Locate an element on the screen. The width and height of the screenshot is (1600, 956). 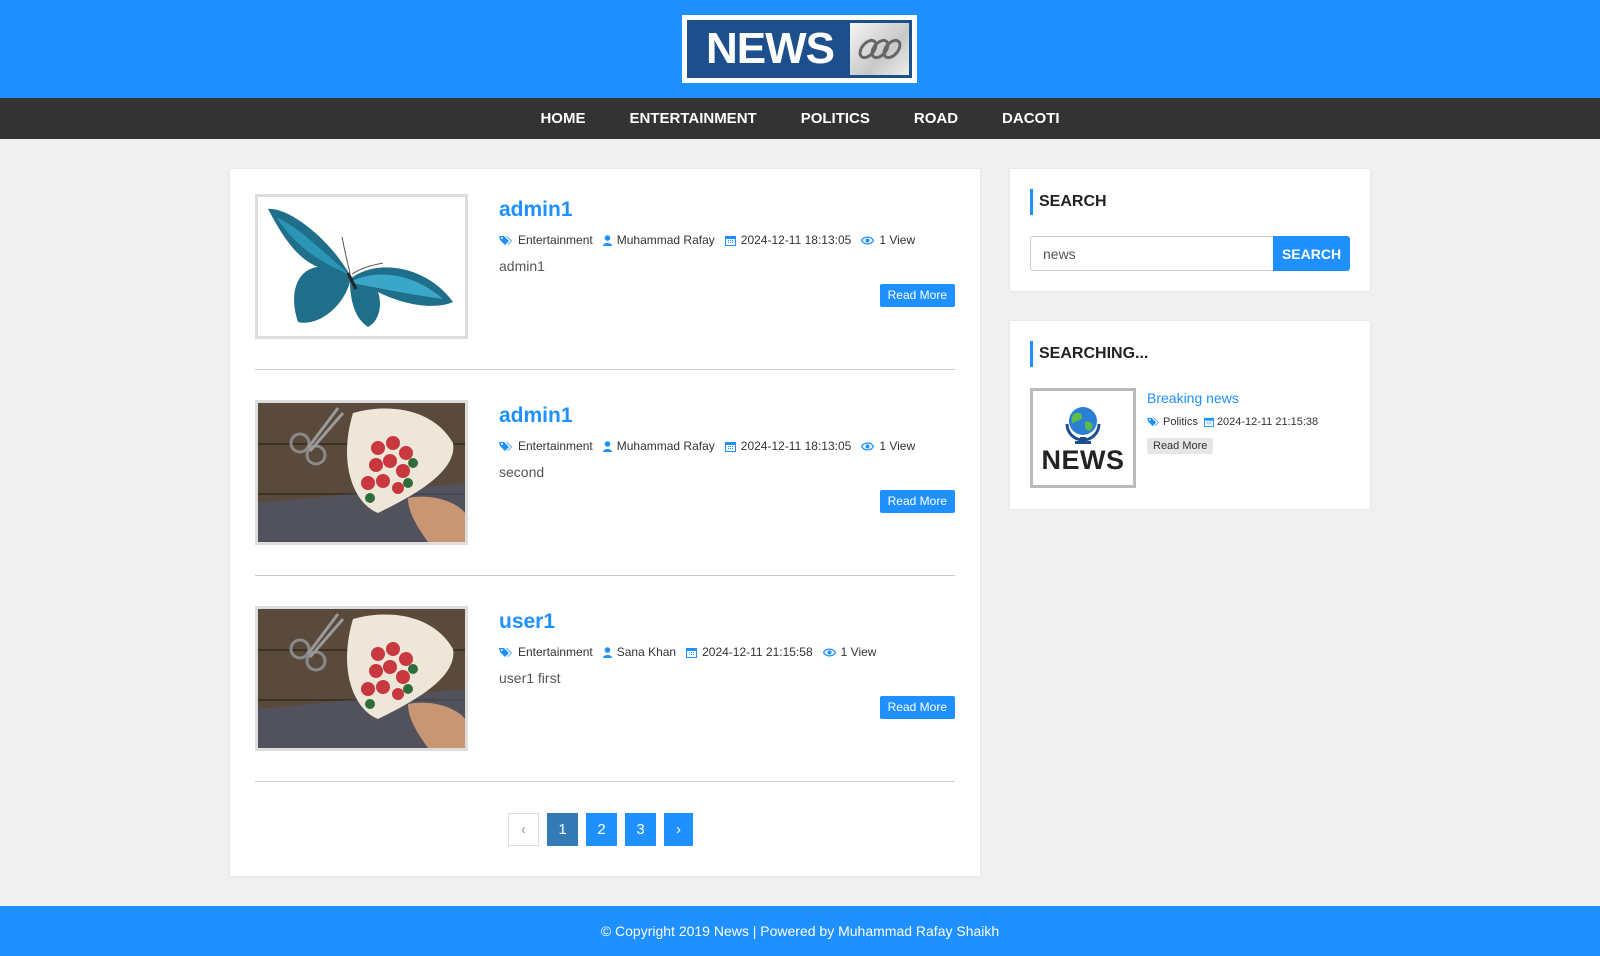
site-header: NEWS is located at coordinates (800, 49).